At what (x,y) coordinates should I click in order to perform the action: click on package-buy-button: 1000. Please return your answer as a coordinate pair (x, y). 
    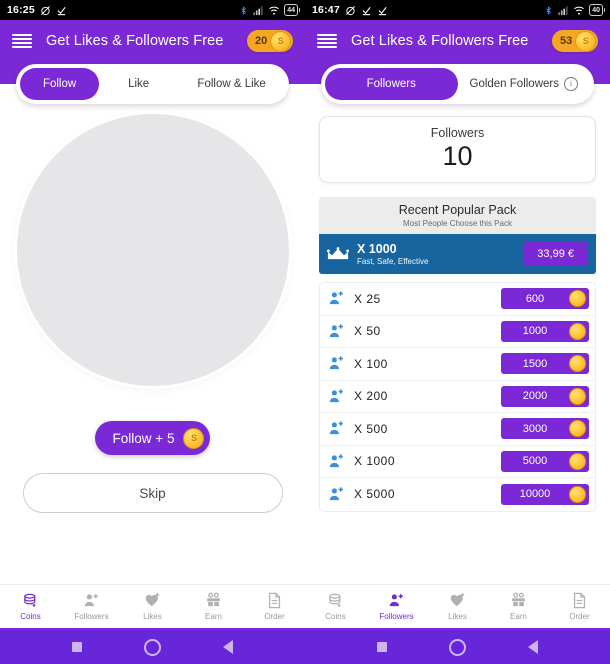
    Looking at the image, I should click on (545, 331).